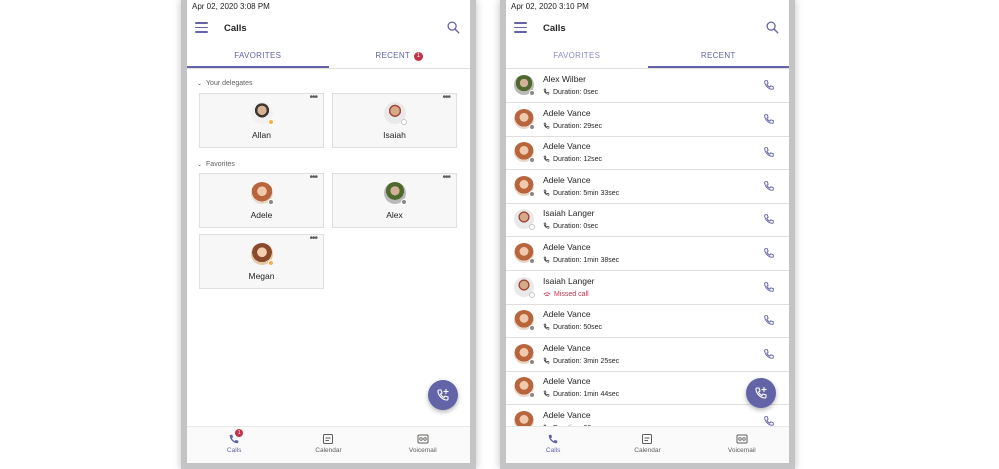 The height and width of the screenshot is (469, 999). Describe the element at coordinates (261, 215) in the screenshot. I see `contact-name: Adele` at that location.